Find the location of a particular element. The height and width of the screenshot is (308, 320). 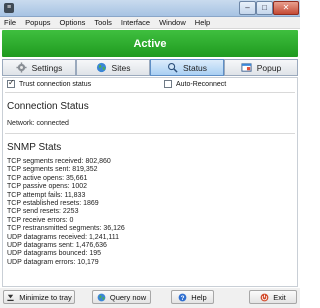

stat-line: UDP datagram errors: 10,179 is located at coordinates (53, 262).